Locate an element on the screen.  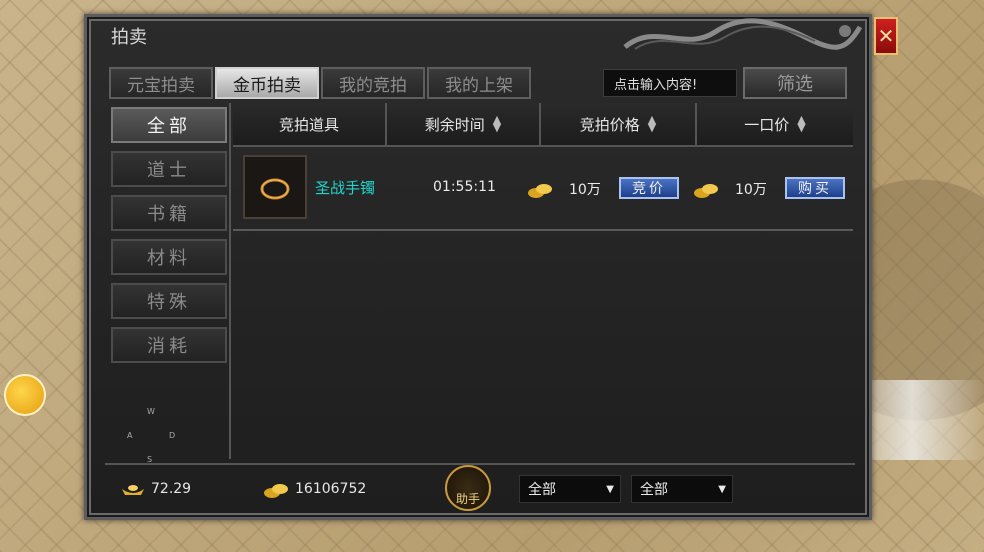
footer-bar: 72.29 16106752 助手 全部 ▼ 全部 ▼ is located at coordinates (480, 488).